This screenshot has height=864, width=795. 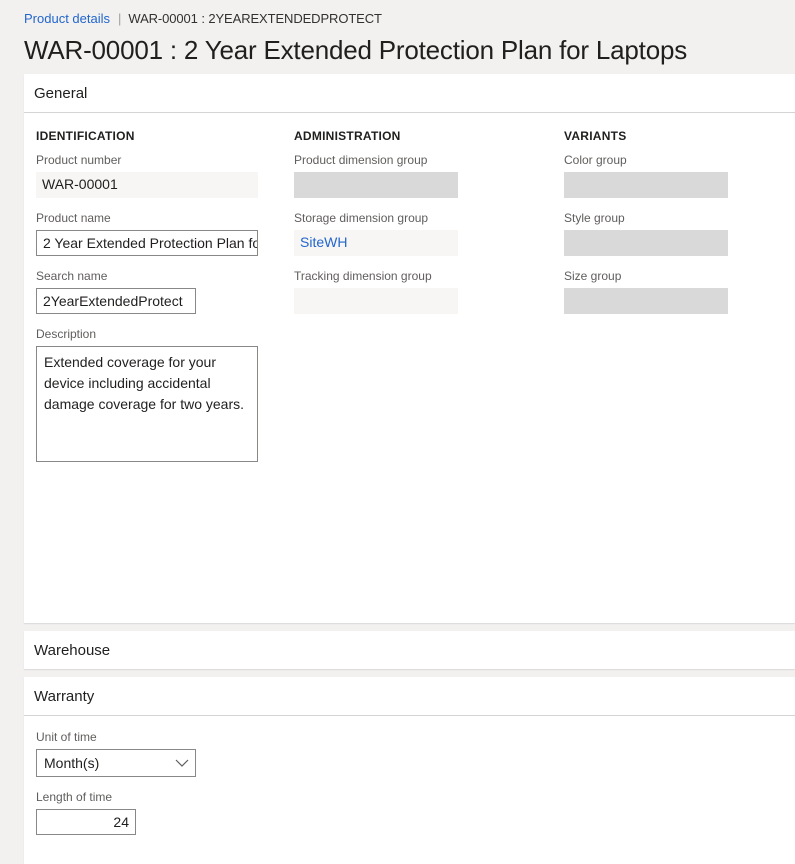 I want to click on label-product-name: Product name, so click(x=73, y=218).